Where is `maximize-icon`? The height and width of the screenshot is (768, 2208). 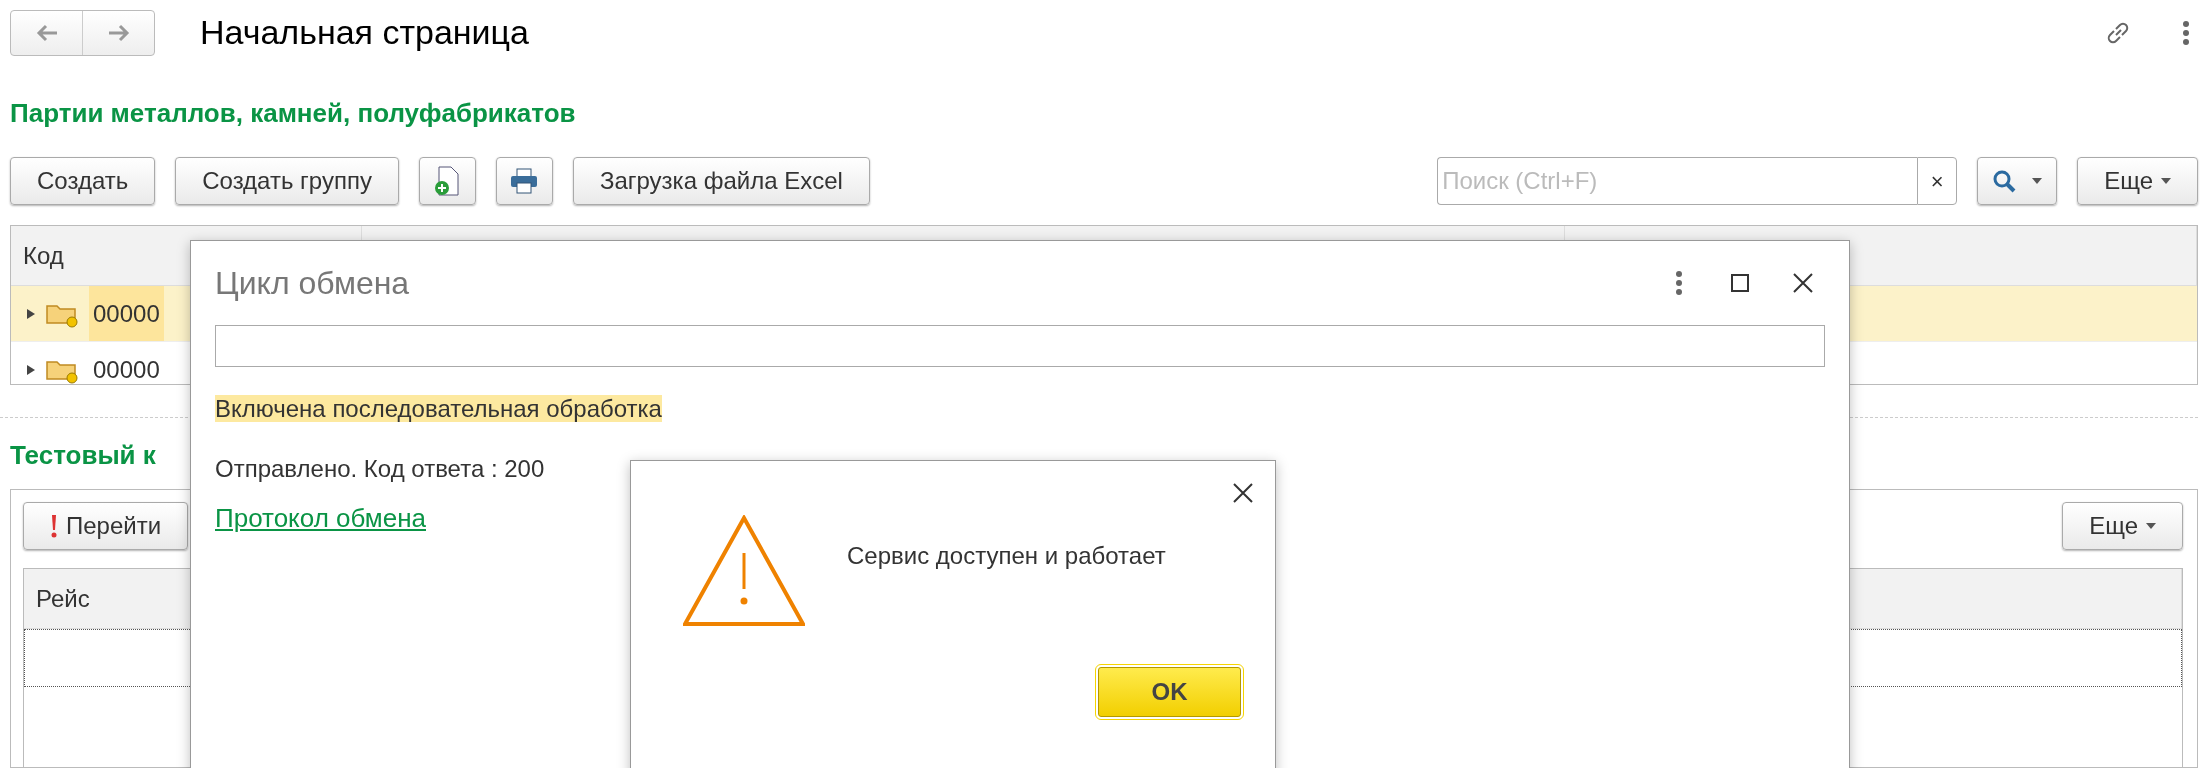 maximize-icon is located at coordinates (1740, 283).